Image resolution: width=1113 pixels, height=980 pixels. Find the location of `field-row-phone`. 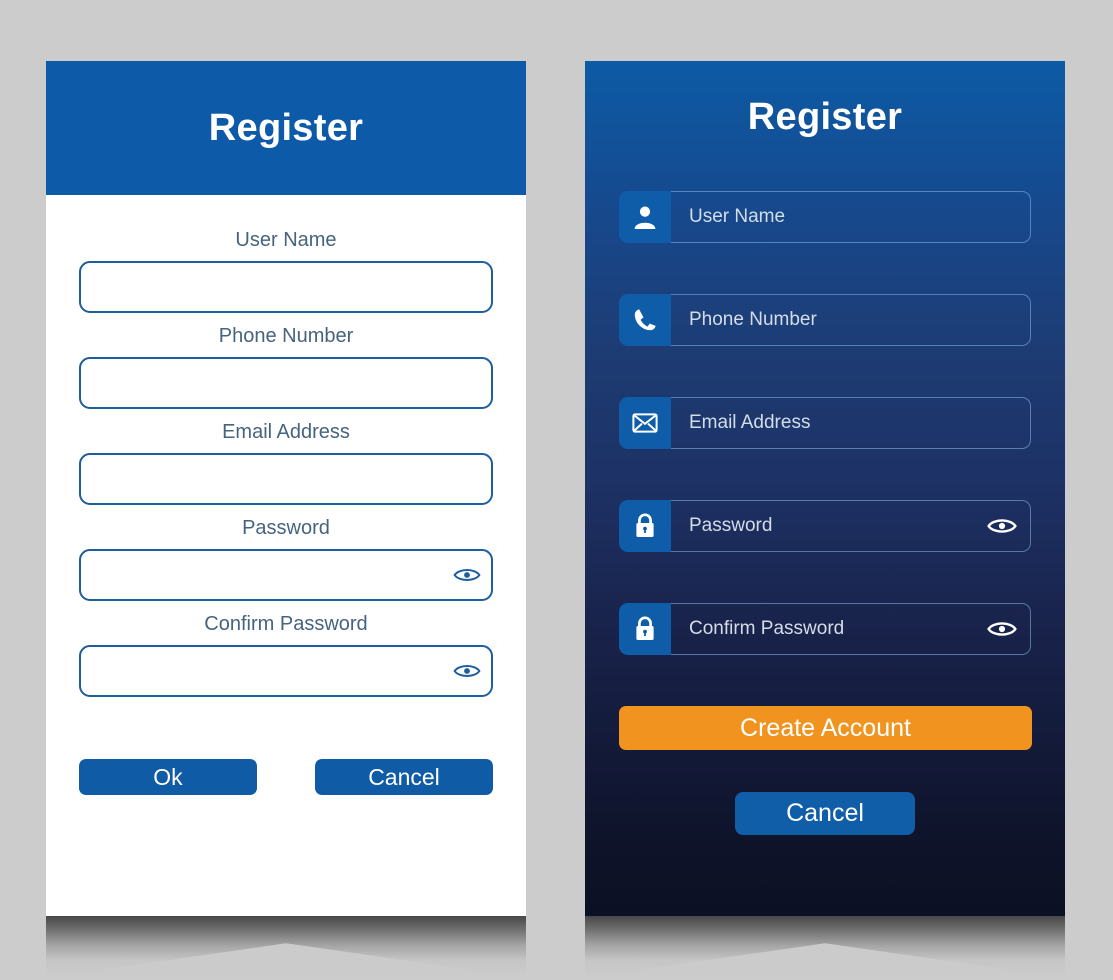

field-row-phone is located at coordinates (825, 320).